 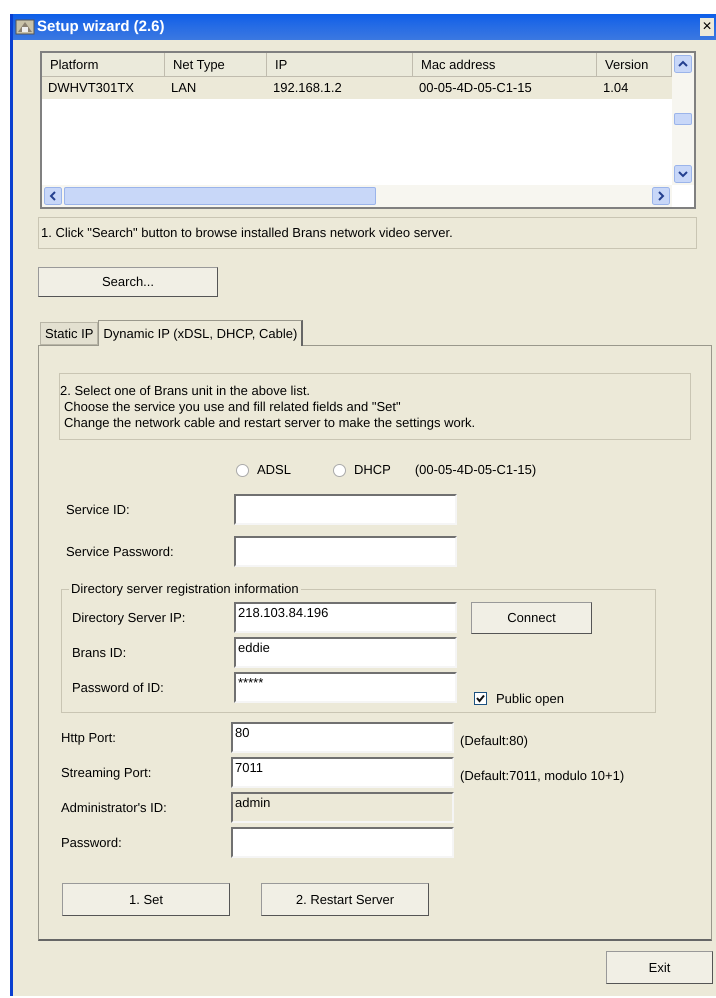 I want to click on field-label: Service ID:, so click(x=98, y=509).